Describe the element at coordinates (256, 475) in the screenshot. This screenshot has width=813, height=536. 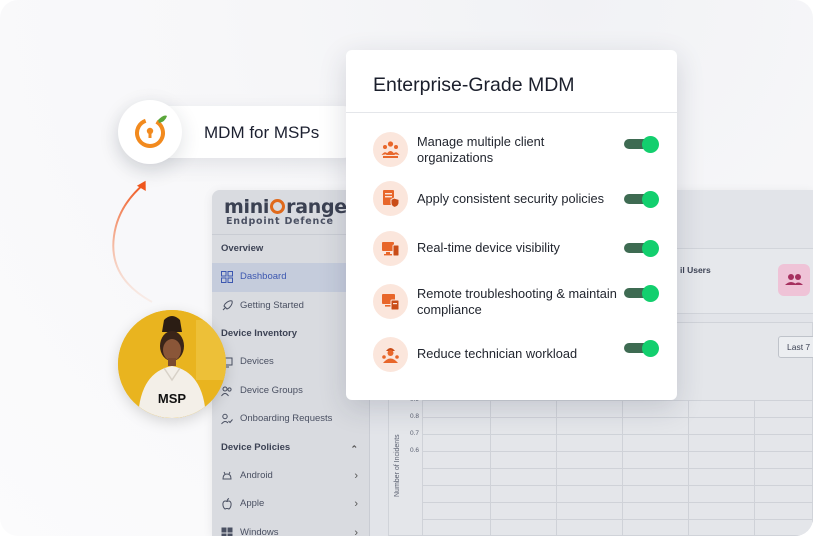
I see `sidebar-item-label: Android` at that location.